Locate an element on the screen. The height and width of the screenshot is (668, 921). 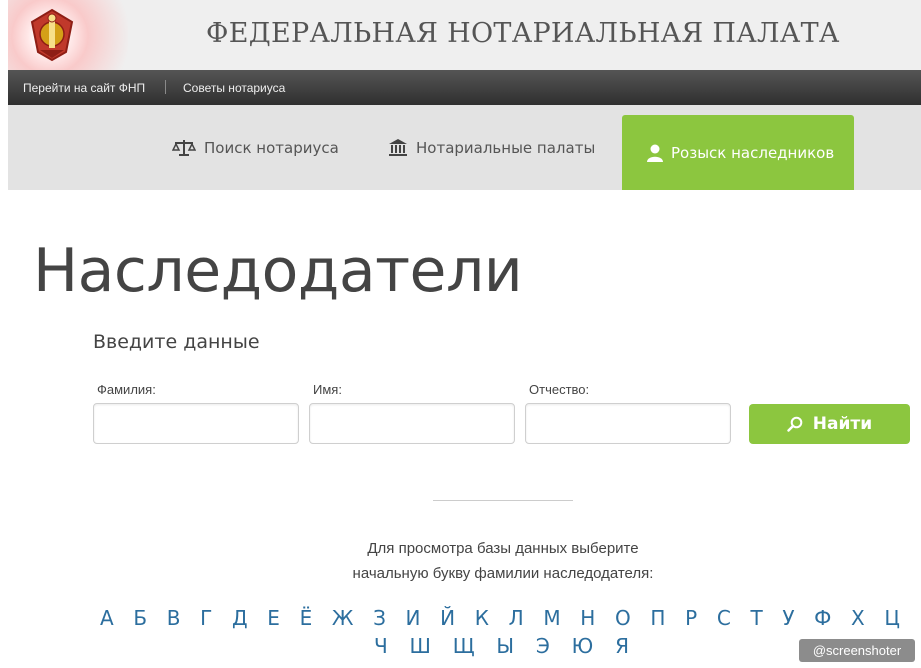
search-button: Найти is located at coordinates (829, 424).